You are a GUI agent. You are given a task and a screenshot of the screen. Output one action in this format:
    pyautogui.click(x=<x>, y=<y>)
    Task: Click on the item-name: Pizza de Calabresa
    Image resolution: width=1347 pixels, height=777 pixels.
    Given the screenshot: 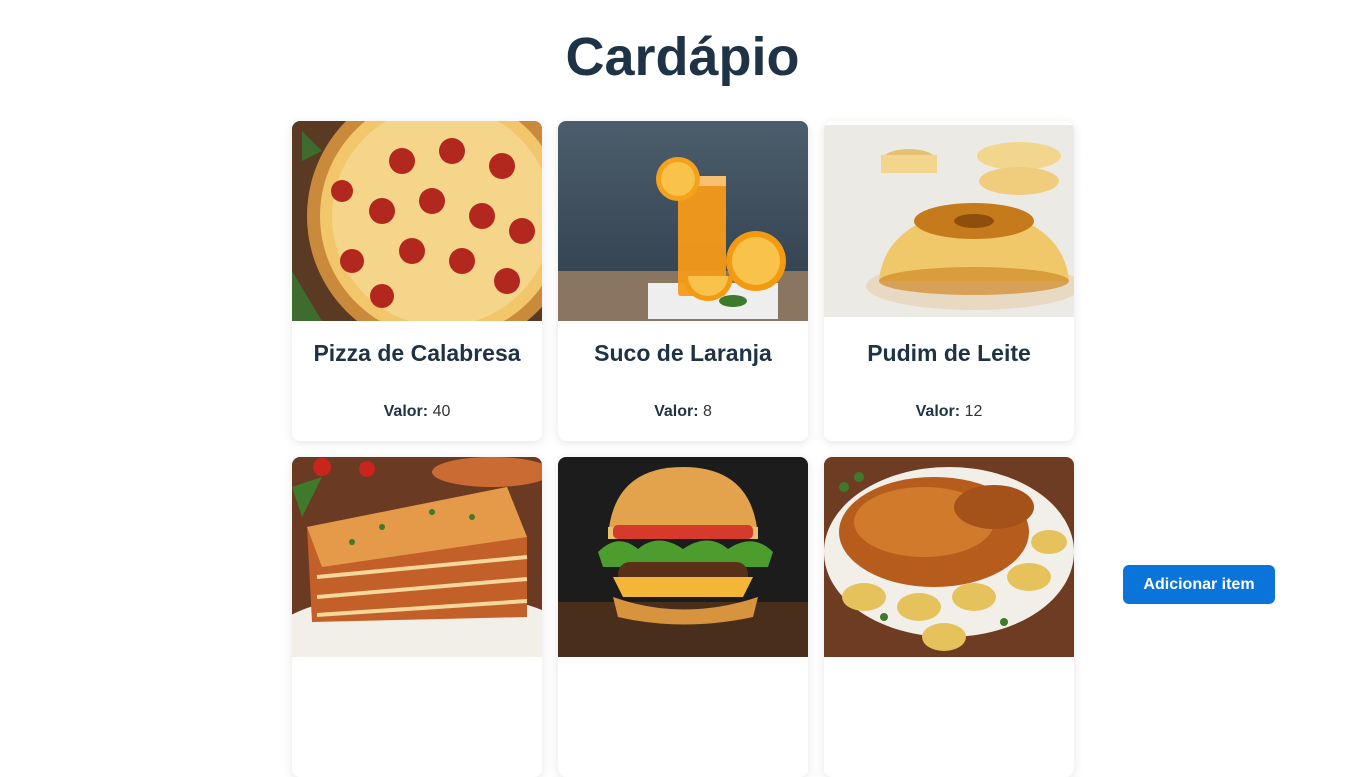 What is the action you would take?
    pyautogui.click(x=417, y=353)
    